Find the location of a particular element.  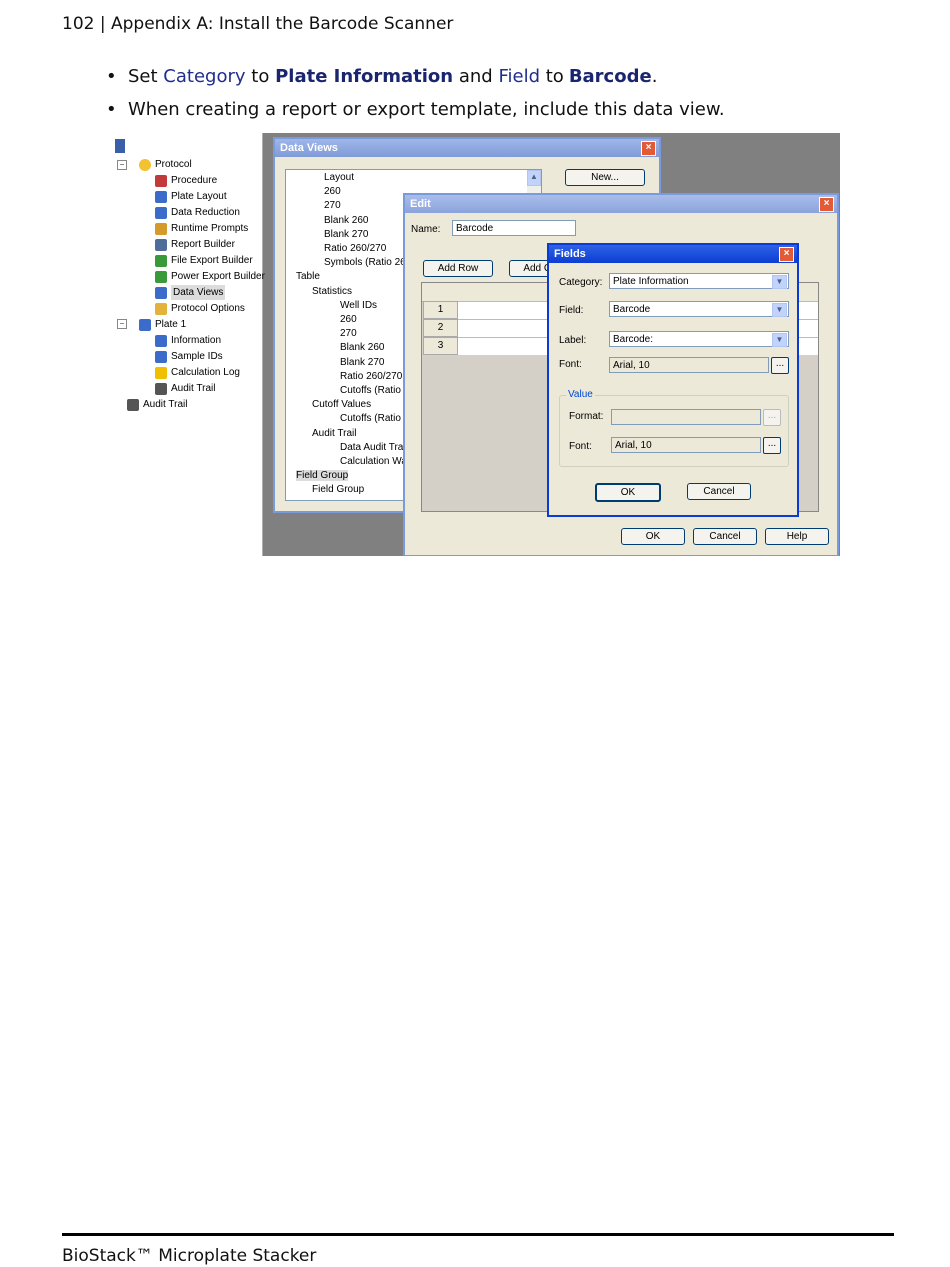

data-view-item: Layout is located at coordinates (339, 177).